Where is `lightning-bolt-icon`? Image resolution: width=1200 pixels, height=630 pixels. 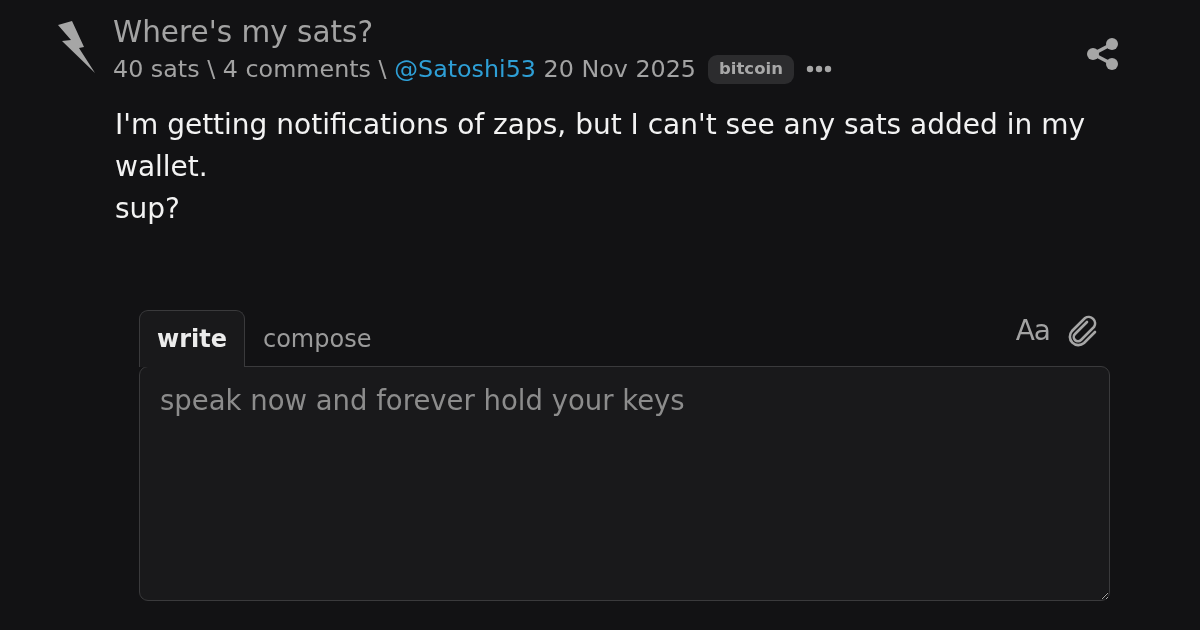 lightning-bolt-icon is located at coordinates (76, 47).